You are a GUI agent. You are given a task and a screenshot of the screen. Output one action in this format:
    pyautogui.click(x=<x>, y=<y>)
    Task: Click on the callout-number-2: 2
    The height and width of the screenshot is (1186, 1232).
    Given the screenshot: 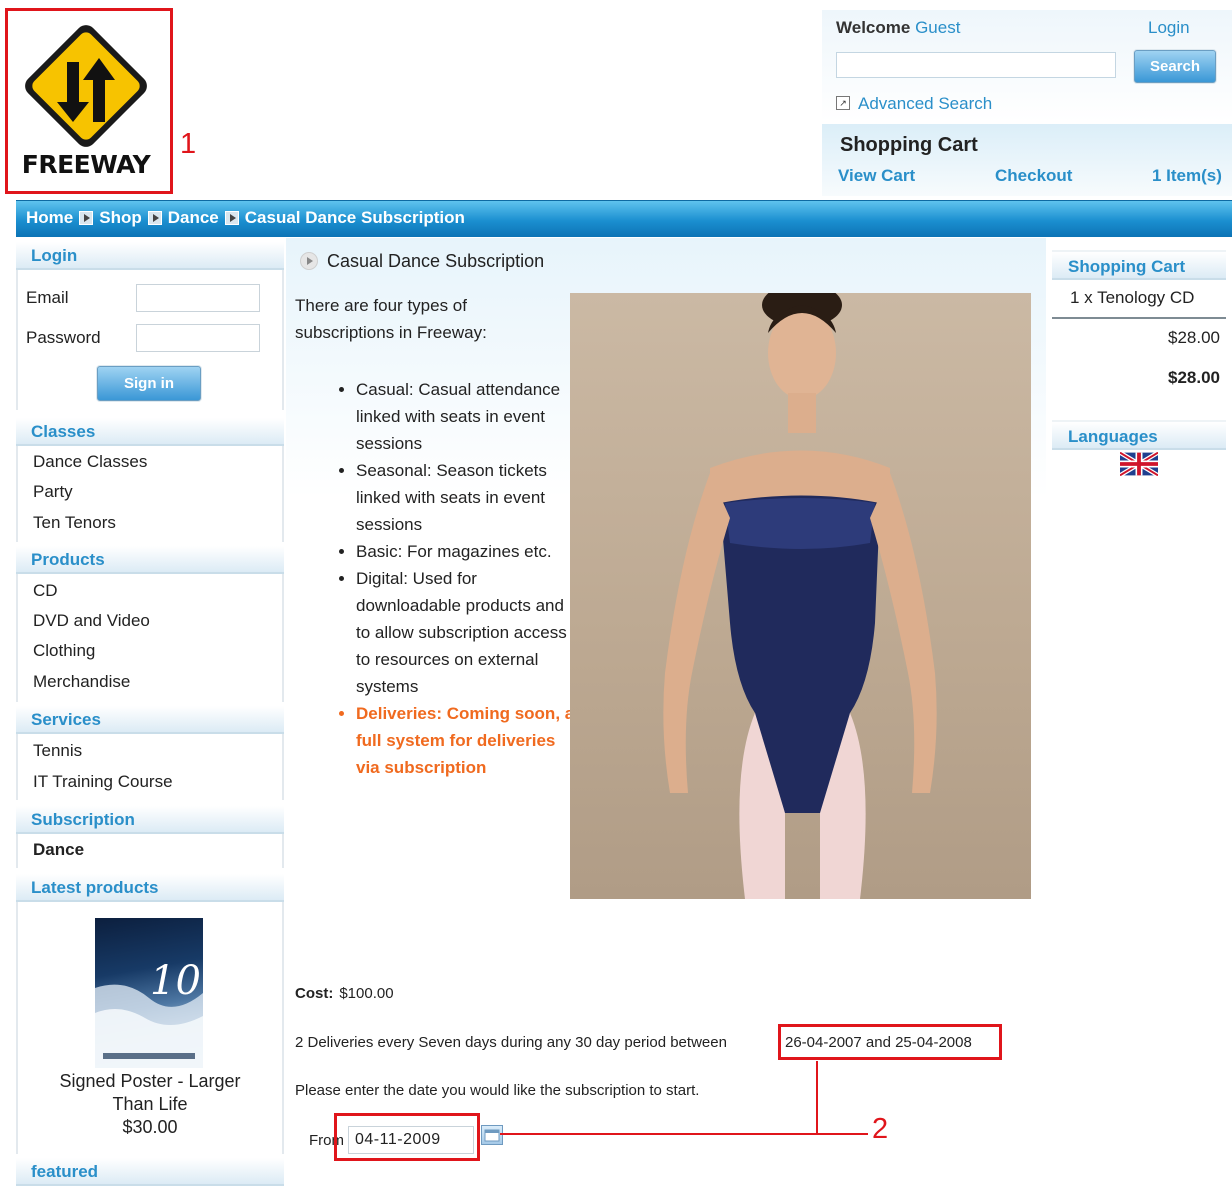 What is the action you would take?
    pyautogui.click(x=880, y=1129)
    